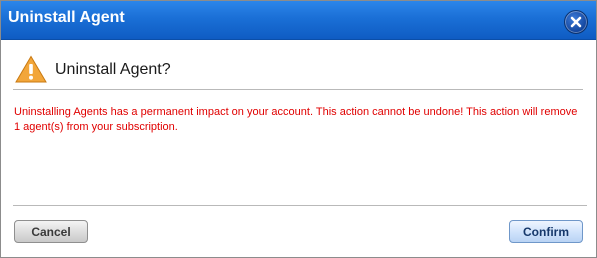  I want to click on dialog-header-title: Uninstall Agent?, so click(113, 69).